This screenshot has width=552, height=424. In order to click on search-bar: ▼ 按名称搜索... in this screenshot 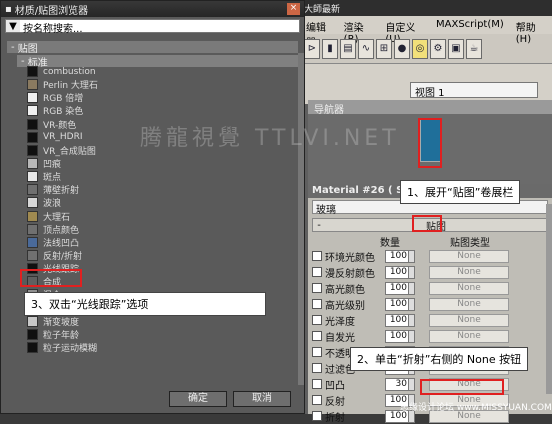, I will do `click(152, 27)`.